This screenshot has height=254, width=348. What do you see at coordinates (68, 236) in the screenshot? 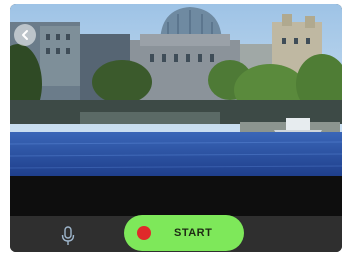
I see `microphone-icon` at bounding box center [68, 236].